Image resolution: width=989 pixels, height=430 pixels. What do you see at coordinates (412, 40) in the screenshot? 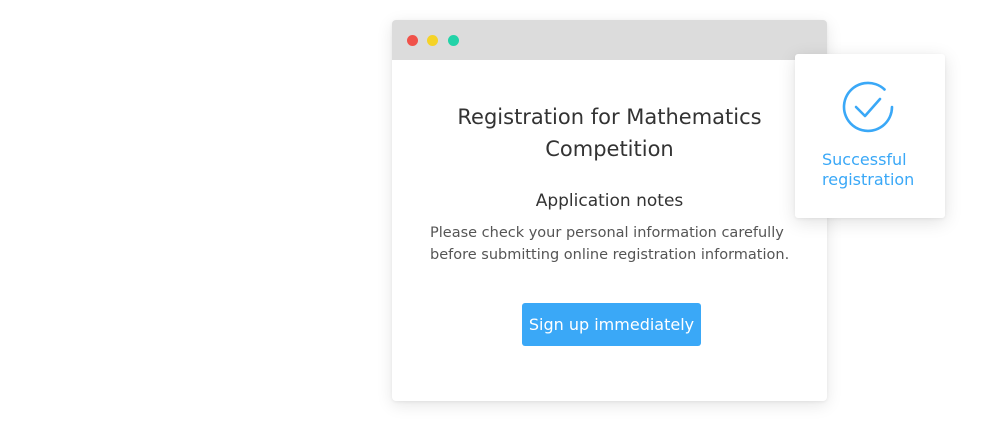
I see `close-dot-icon` at bounding box center [412, 40].